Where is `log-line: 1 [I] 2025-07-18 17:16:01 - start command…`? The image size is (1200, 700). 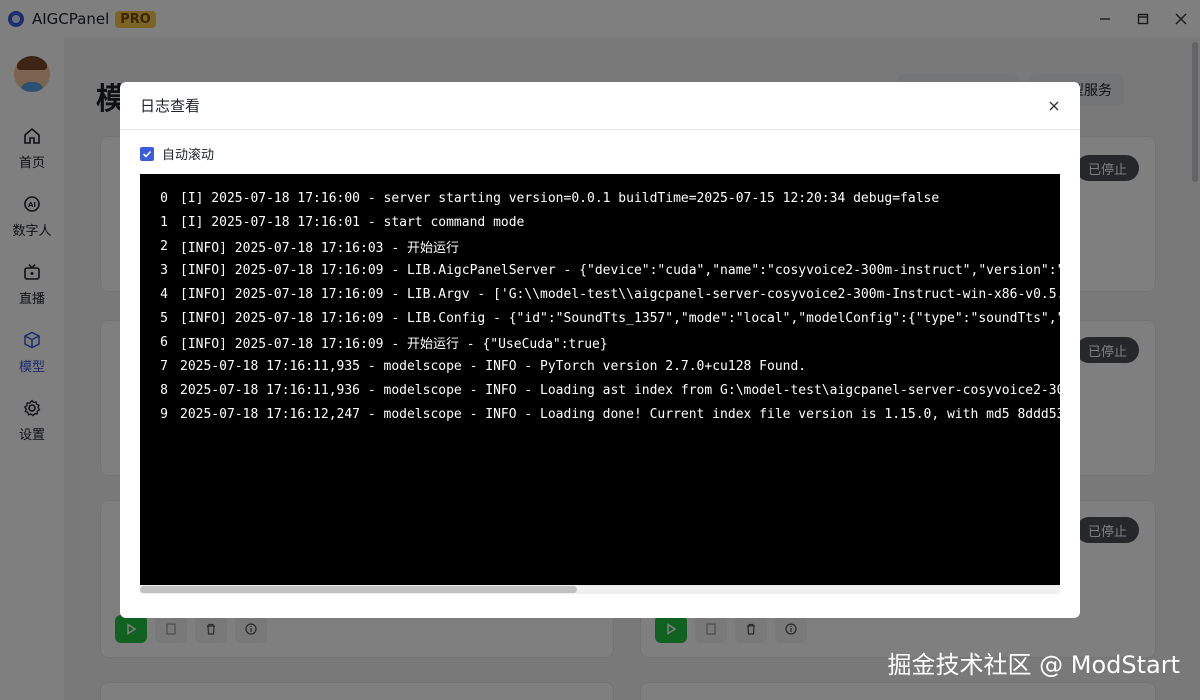 log-line: 1 [I] 2025-07-18 17:16:01 - start command… is located at coordinates (600, 222).